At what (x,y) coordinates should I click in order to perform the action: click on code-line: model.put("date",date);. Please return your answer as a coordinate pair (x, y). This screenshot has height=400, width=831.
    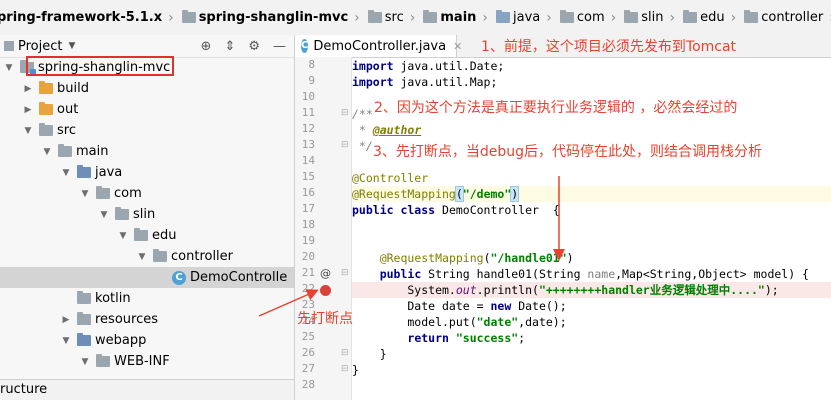
    Looking at the image, I should click on (591, 322).